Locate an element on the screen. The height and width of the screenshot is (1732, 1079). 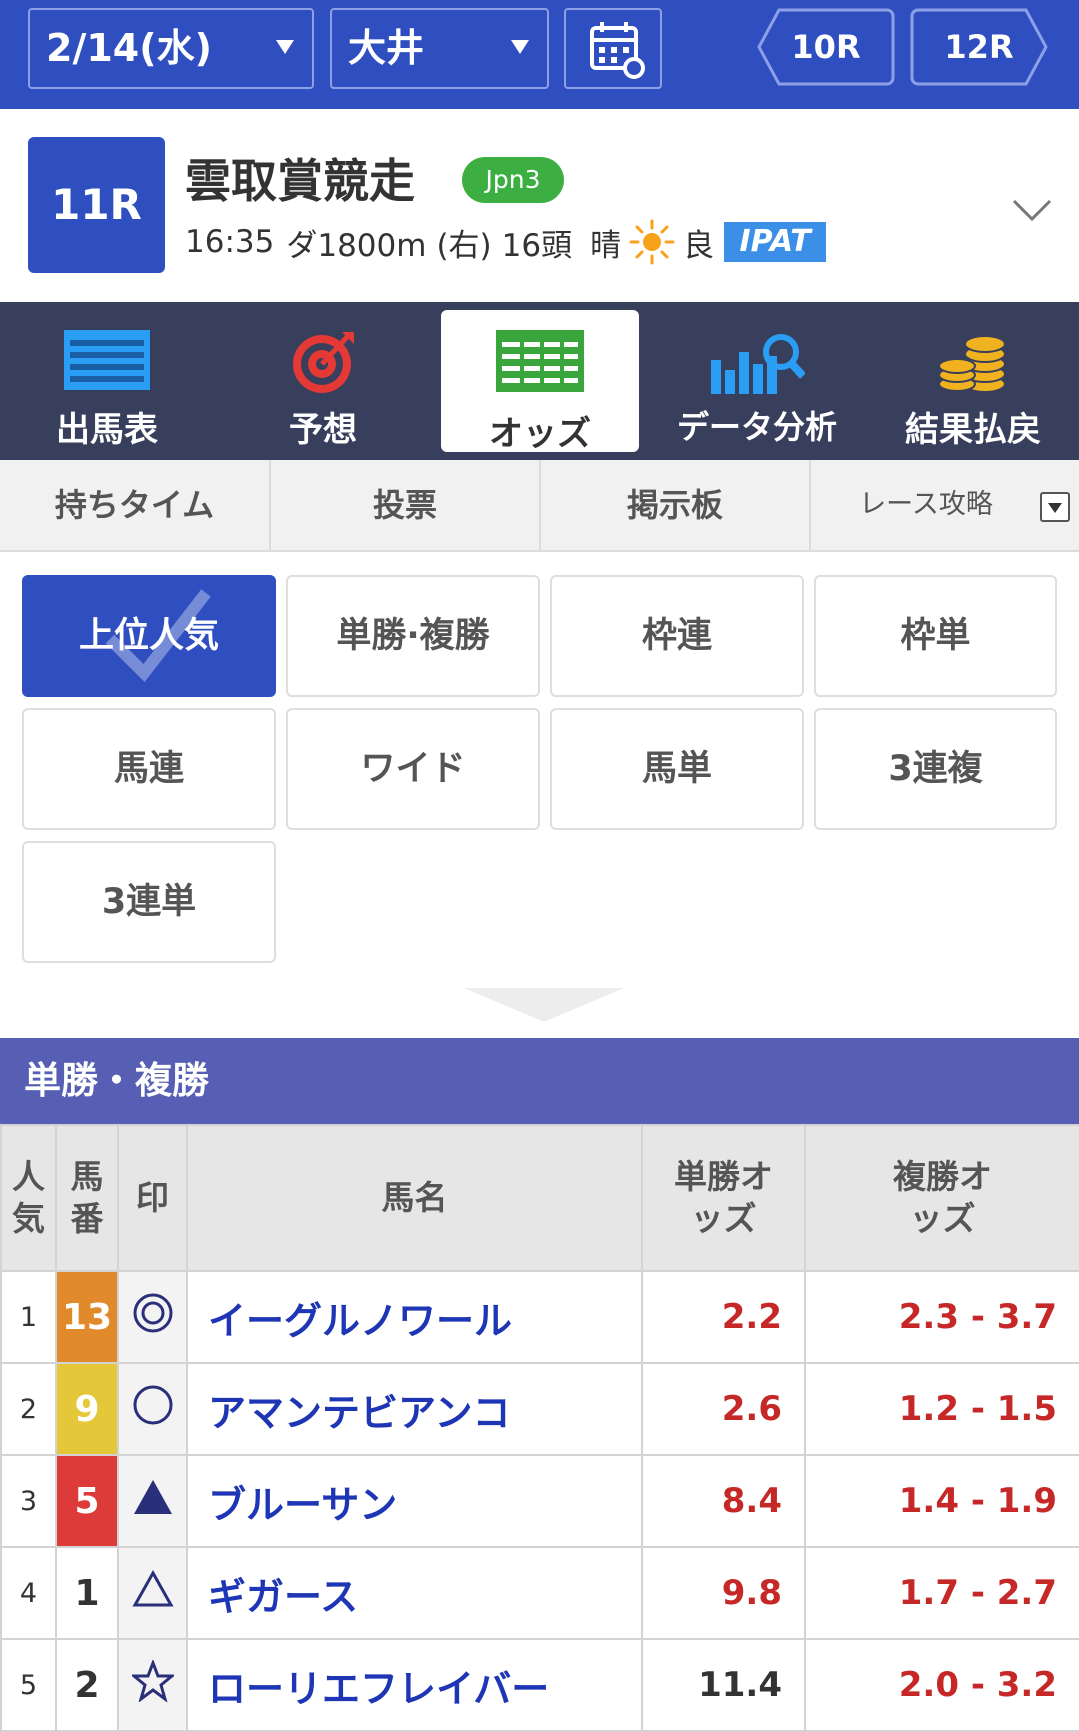
race-info: 16:35 ダ1800m (右) 16頭 晴 良 IPAT is located at coordinates (506, 242).